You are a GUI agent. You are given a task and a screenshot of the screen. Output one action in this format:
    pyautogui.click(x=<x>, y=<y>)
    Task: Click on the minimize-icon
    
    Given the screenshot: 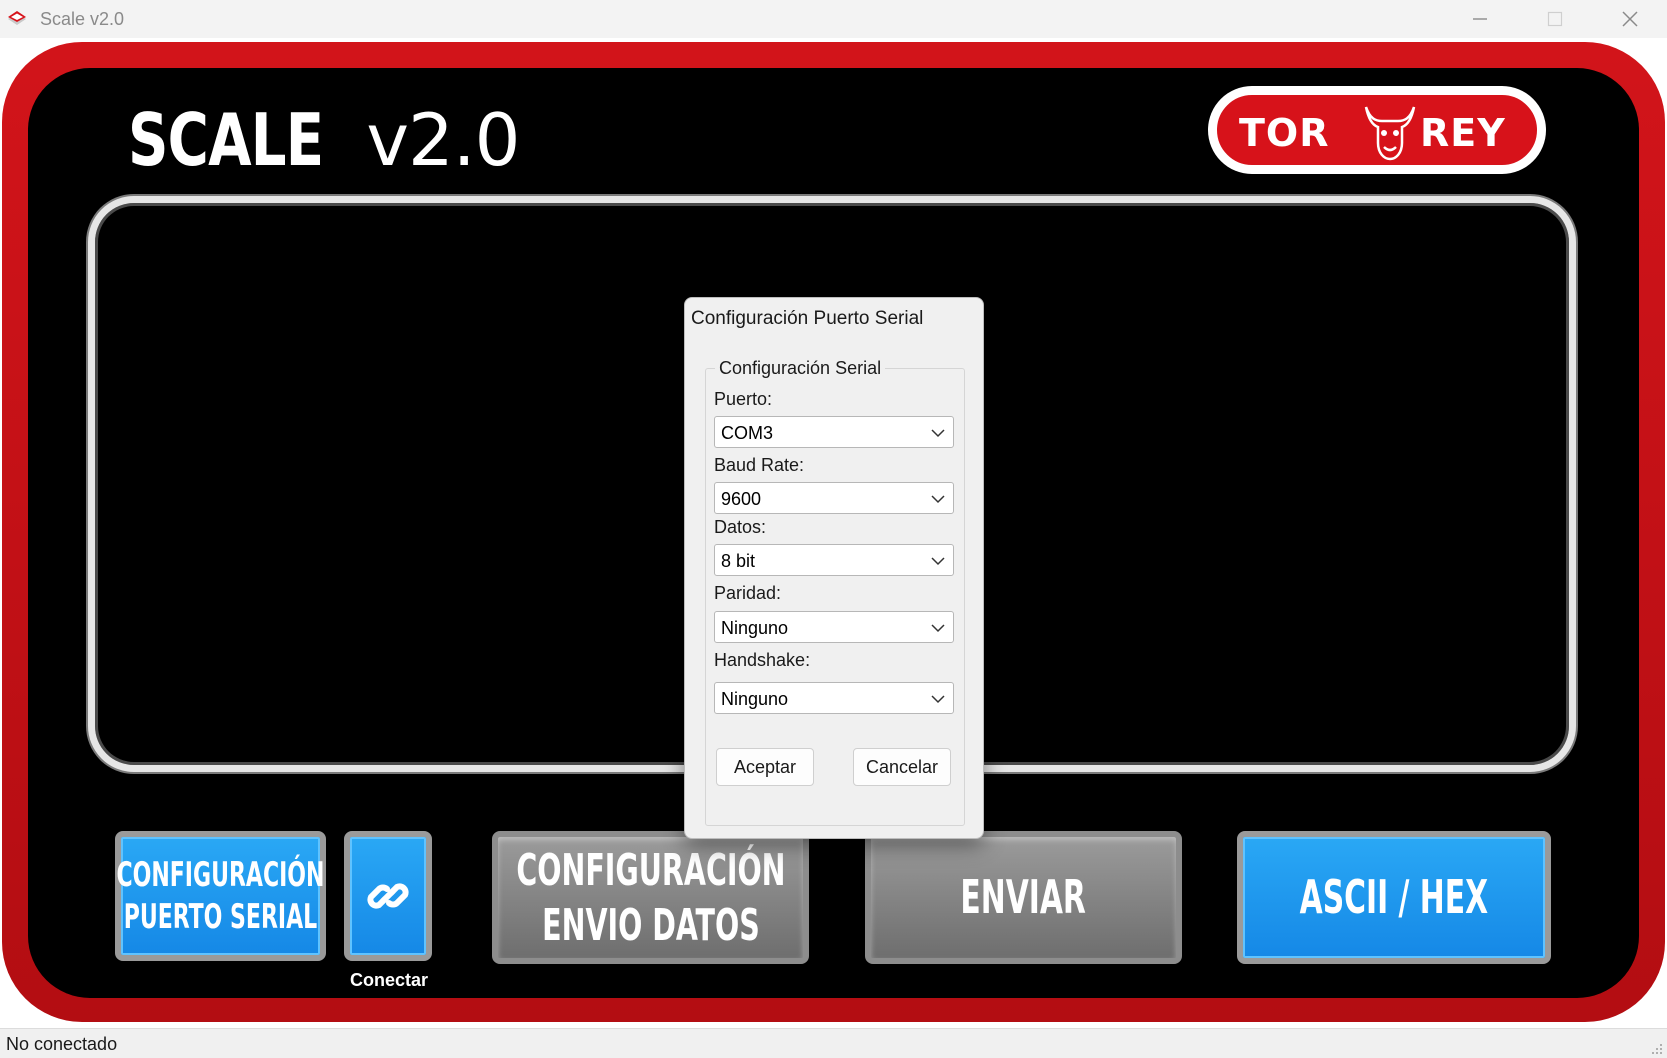 What is the action you would take?
    pyautogui.click(x=1480, y=19)
    